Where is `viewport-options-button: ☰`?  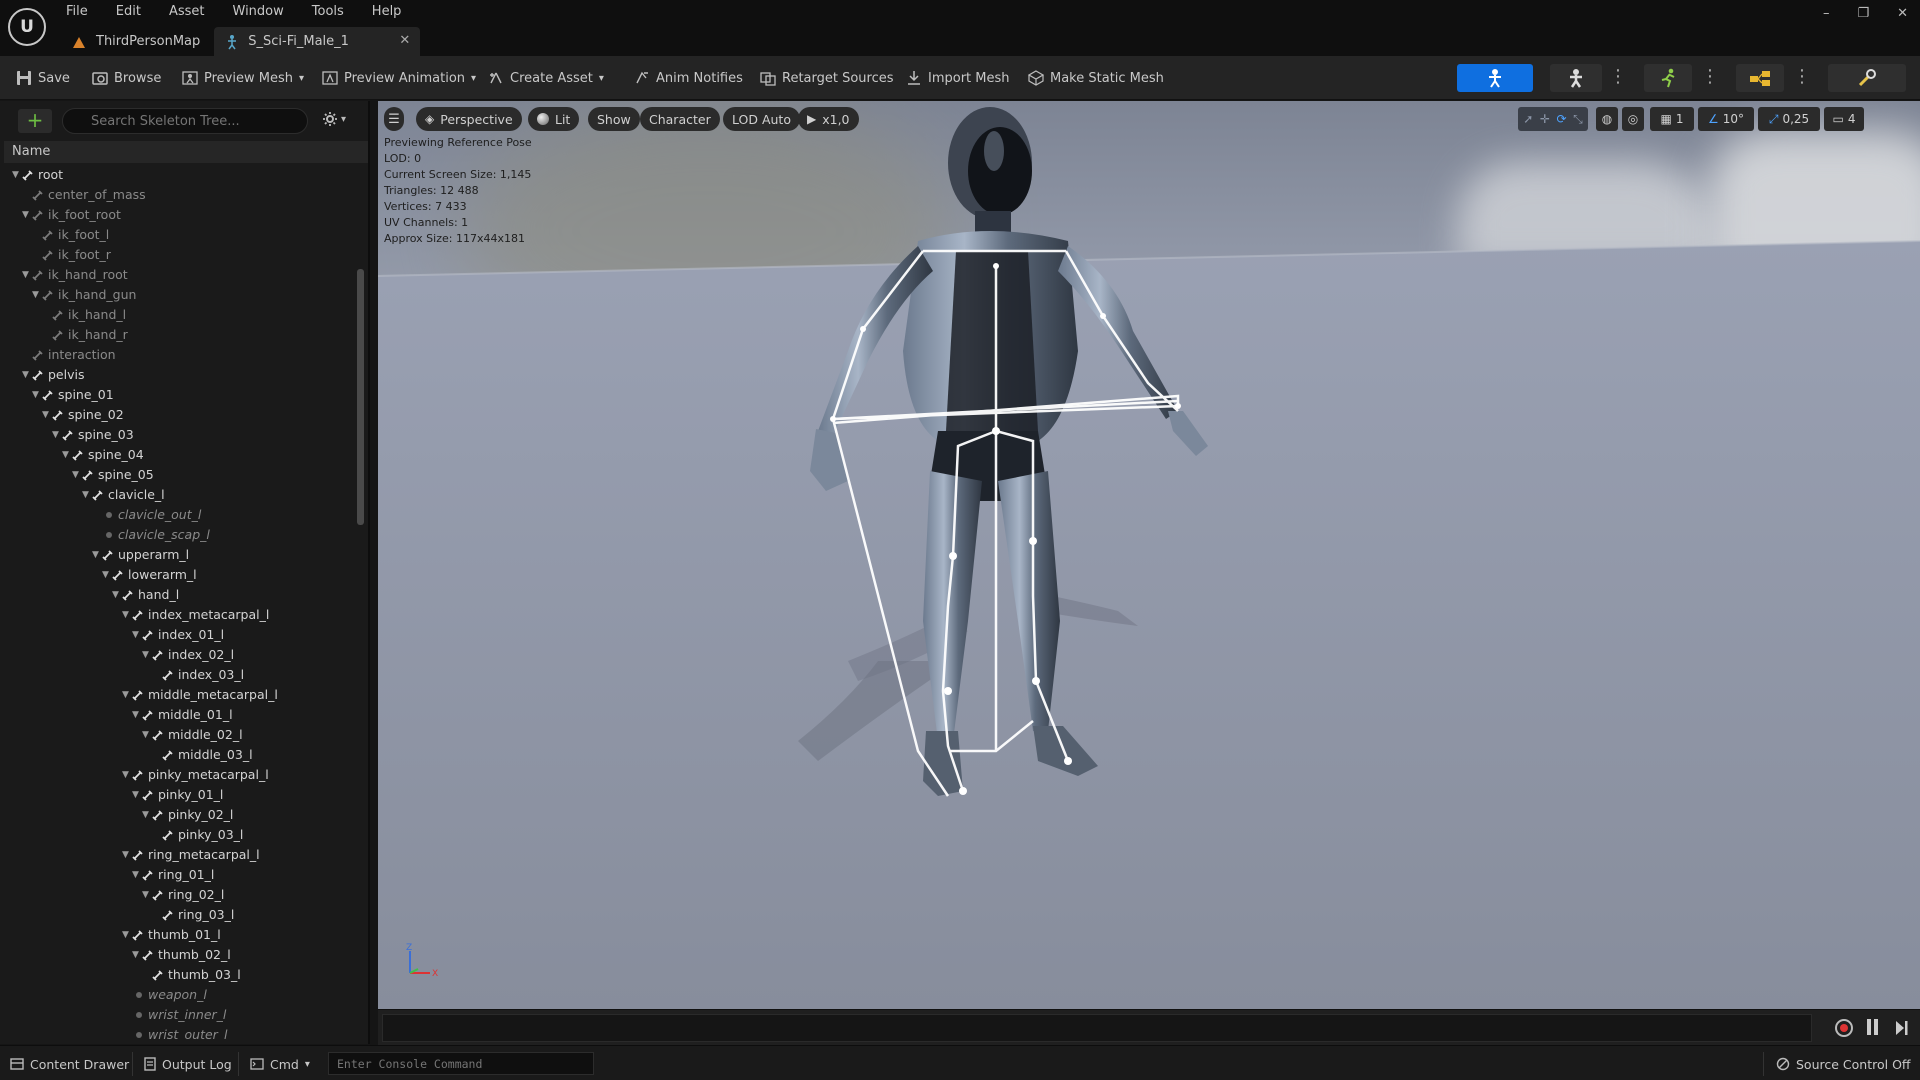 viewport-options-button: ☰ is located at coordinates (394, 119).